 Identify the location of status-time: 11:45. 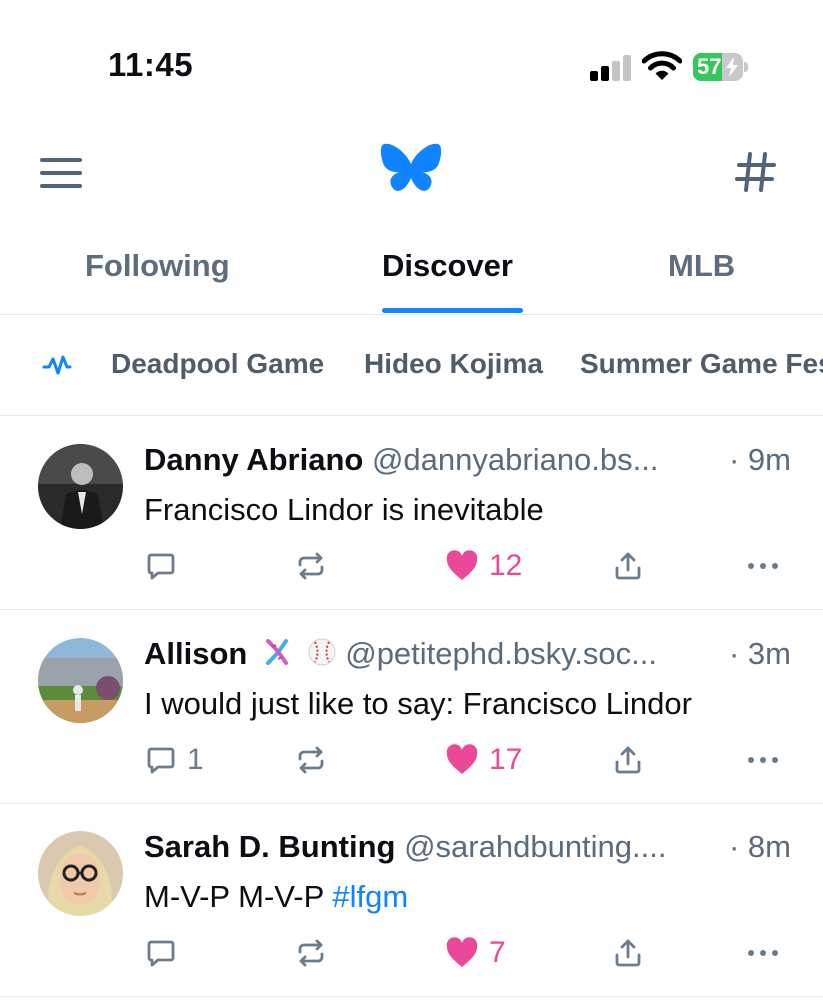
(151, 64).